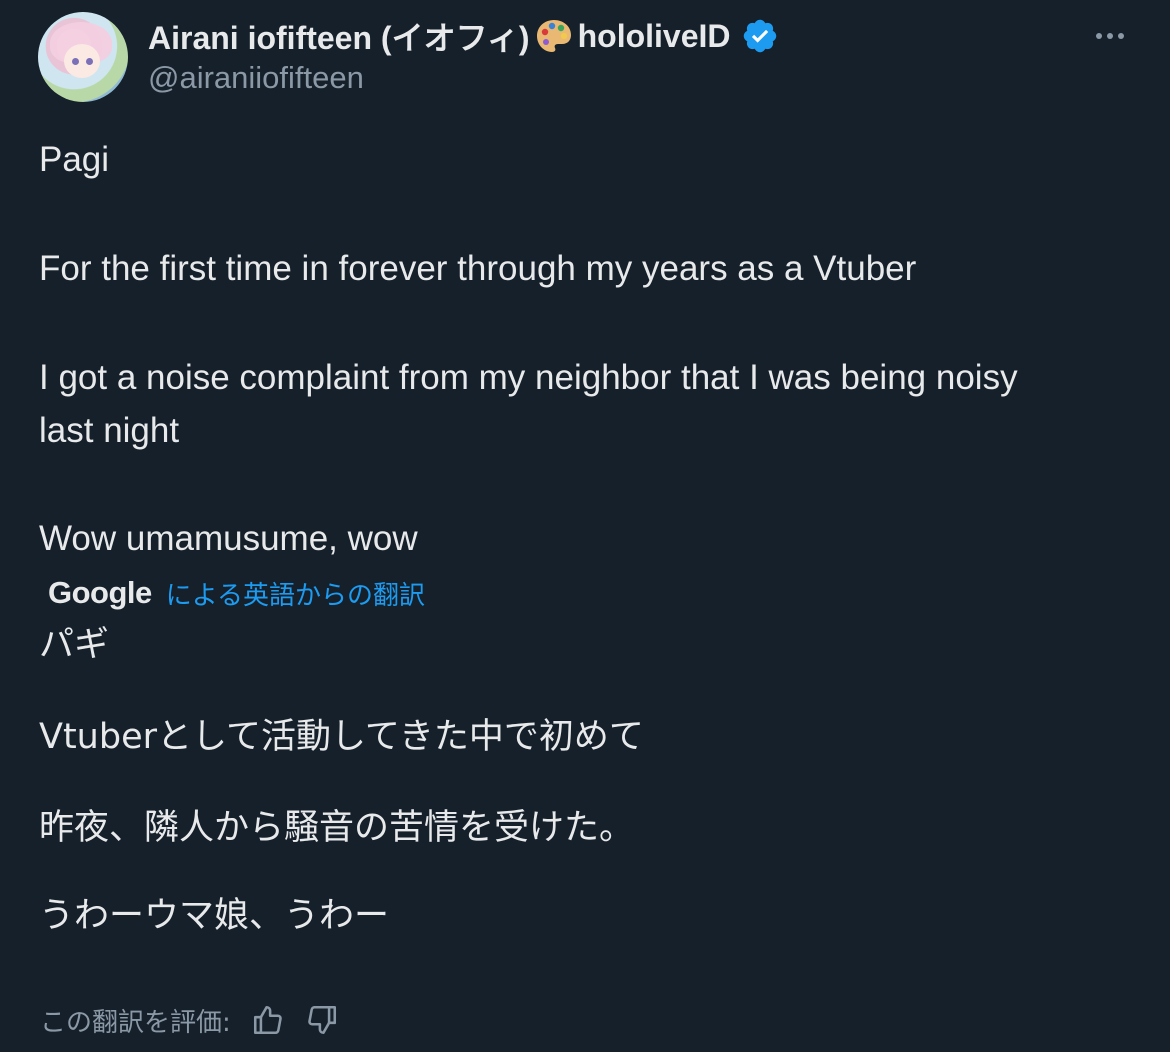 This screenshot has width=1170, height=1052. What do you see at coordinates (74, 159) in the screenshot?
I see `tweet-text-line: Pagi` at bounding box center [74, 159].